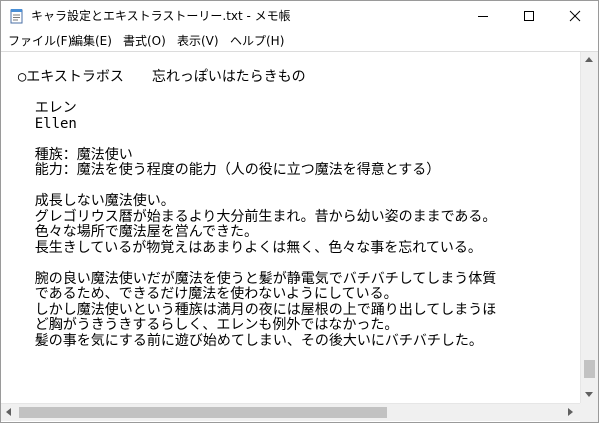  What do you see at coordinates (198, 41) in the screenshot?
I see `menu-view: 表示(V)` at bounding box center [198, 41].